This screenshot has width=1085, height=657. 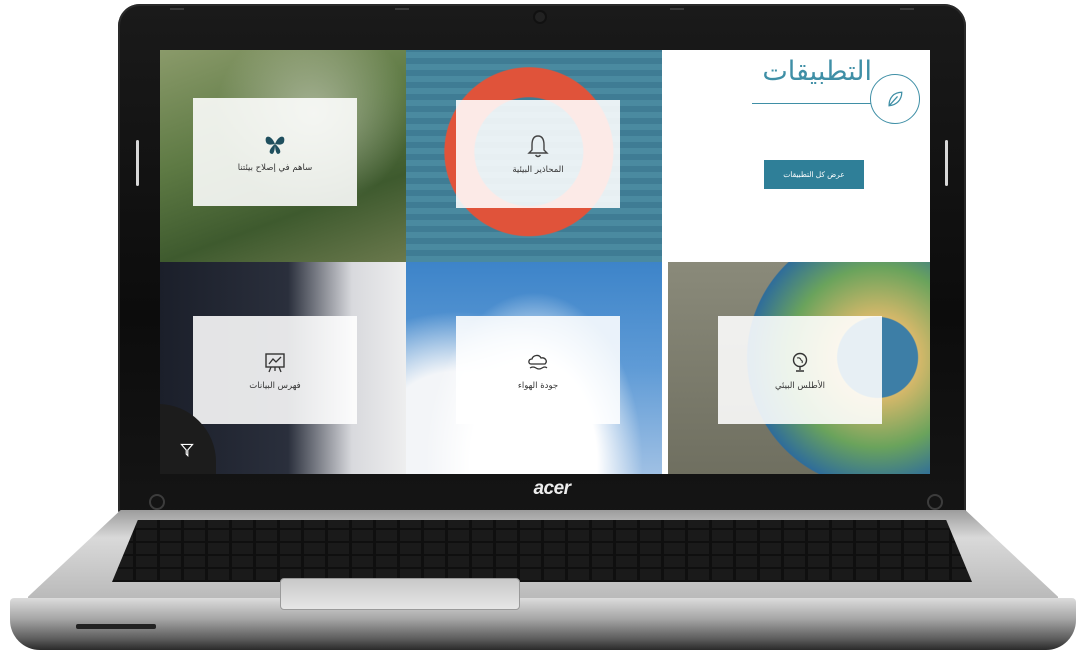 What do you see at coordinates (116, 626) in the screenshot?
I see `card-slot` at bounding box center [116, 626].